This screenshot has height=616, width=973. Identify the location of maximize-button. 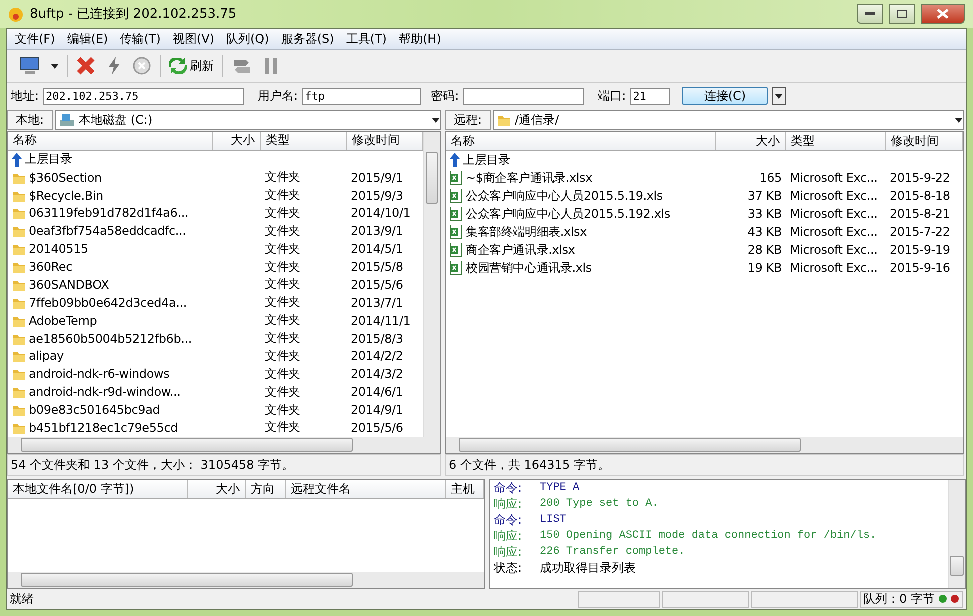
(902, 14).